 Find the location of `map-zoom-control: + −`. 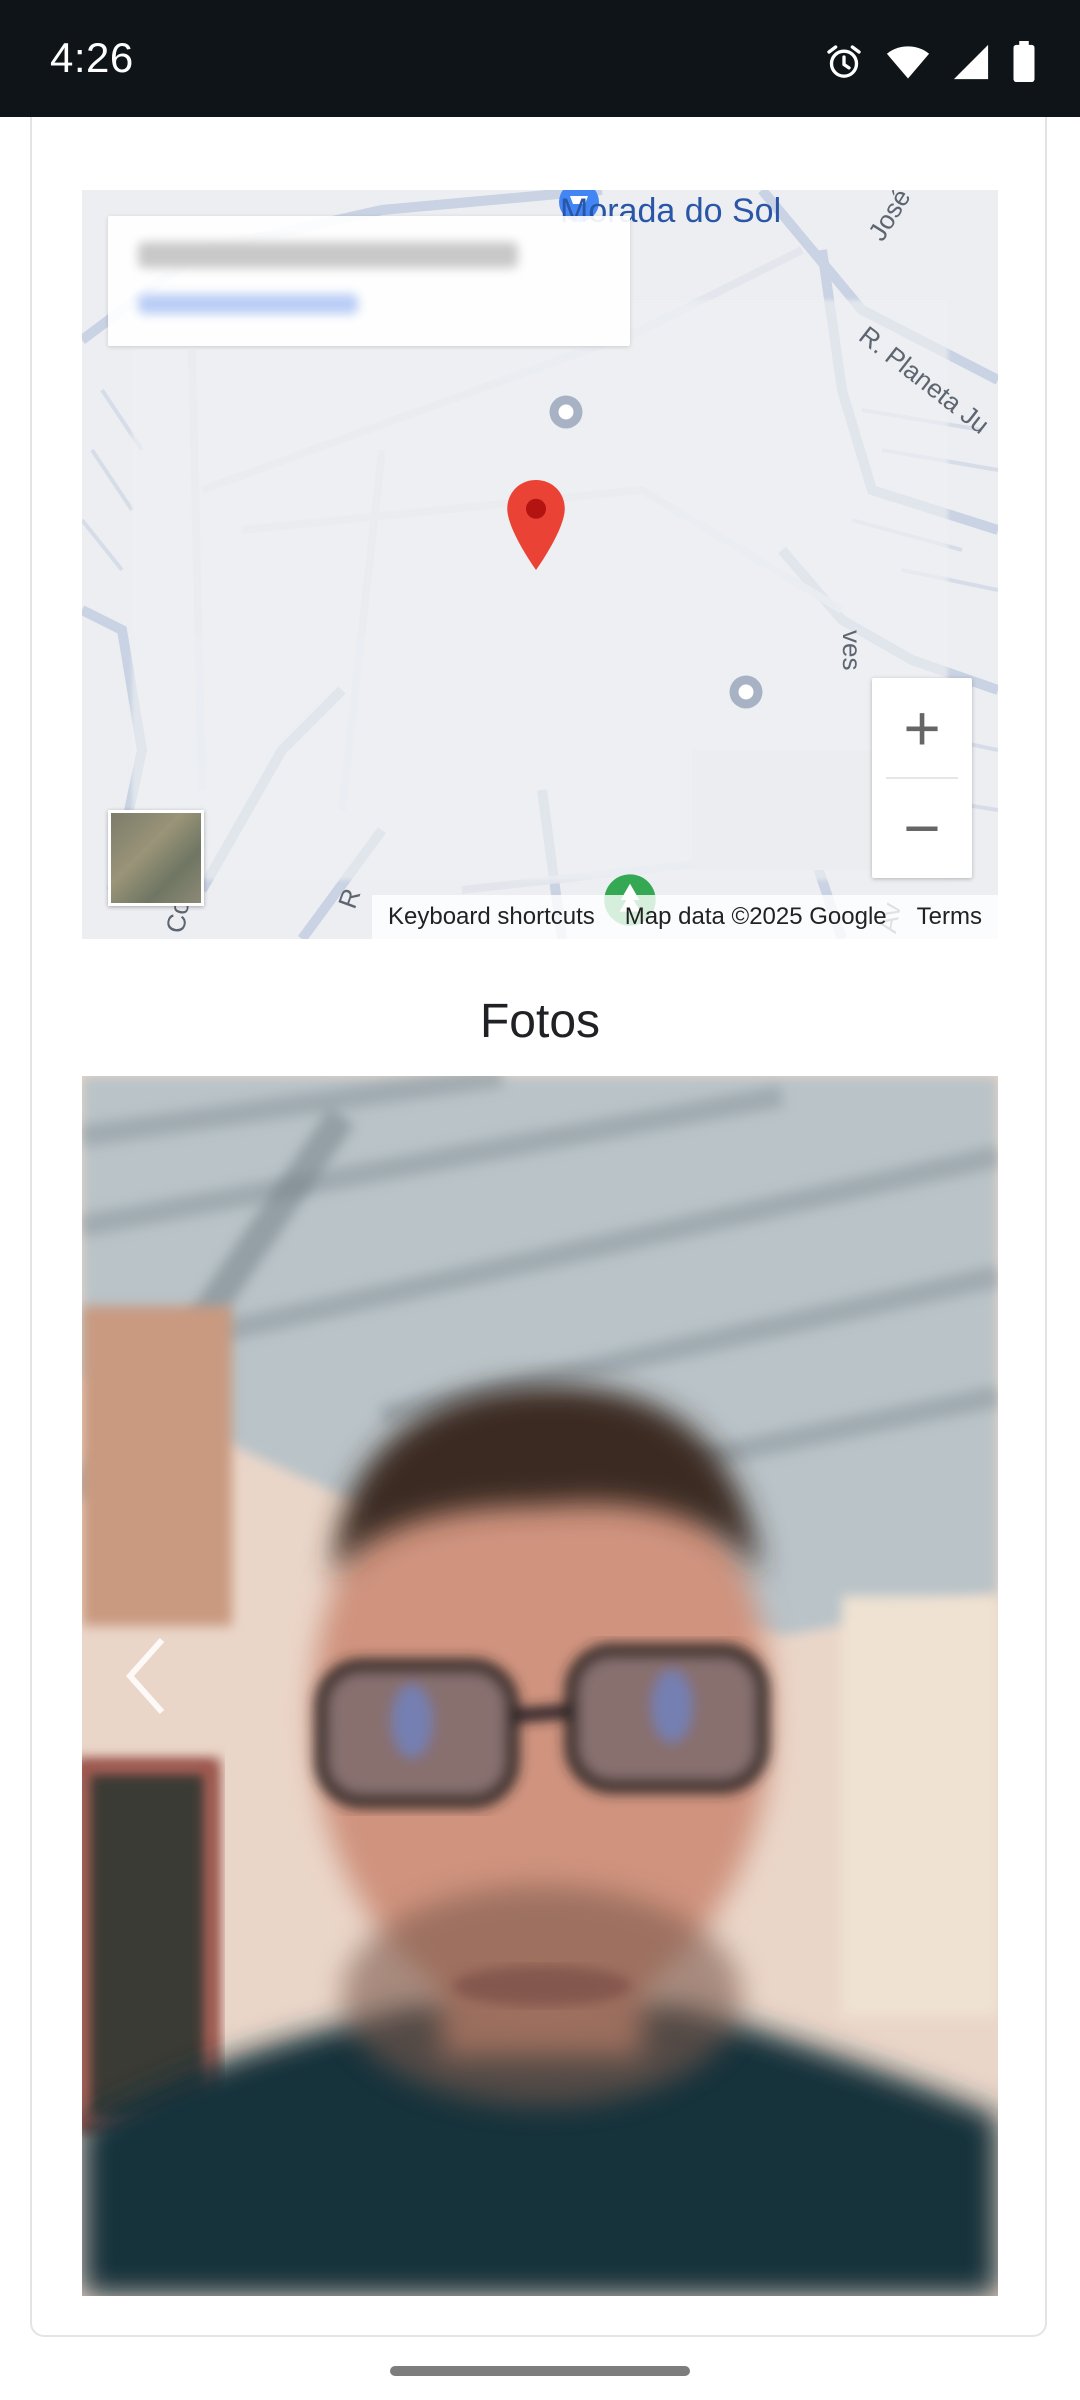

map-zoom-control: + − is located at coordinates (922, 778).